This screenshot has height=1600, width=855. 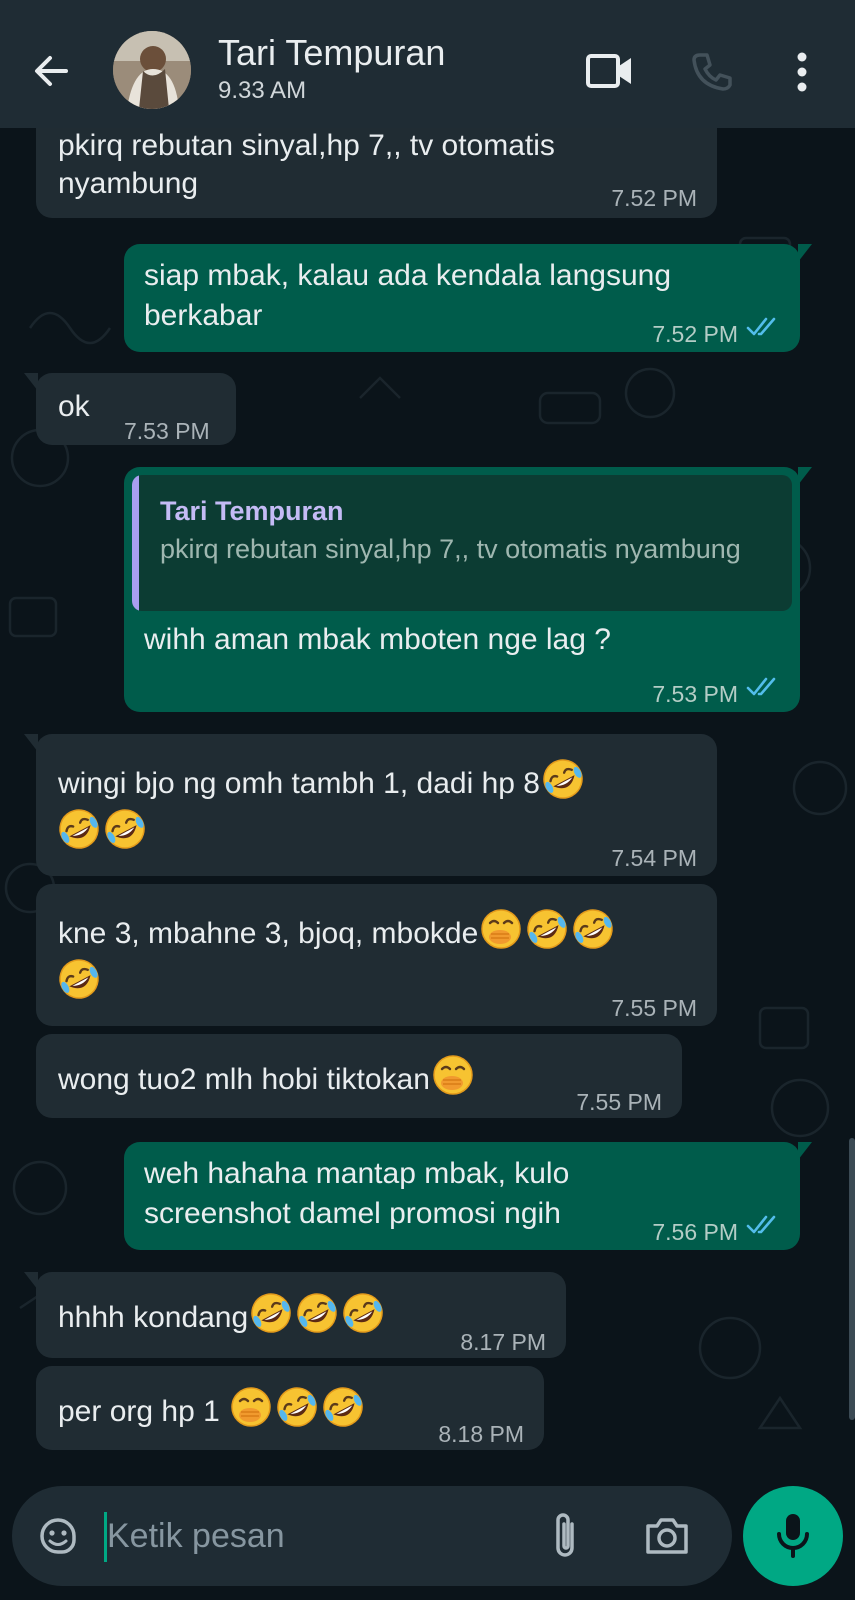 What do you see at coordinates (377, 639) in the screenshot?
I see `message-text: wihh aman mbak mboten nge lag ?` at bounding box center [377, 639].